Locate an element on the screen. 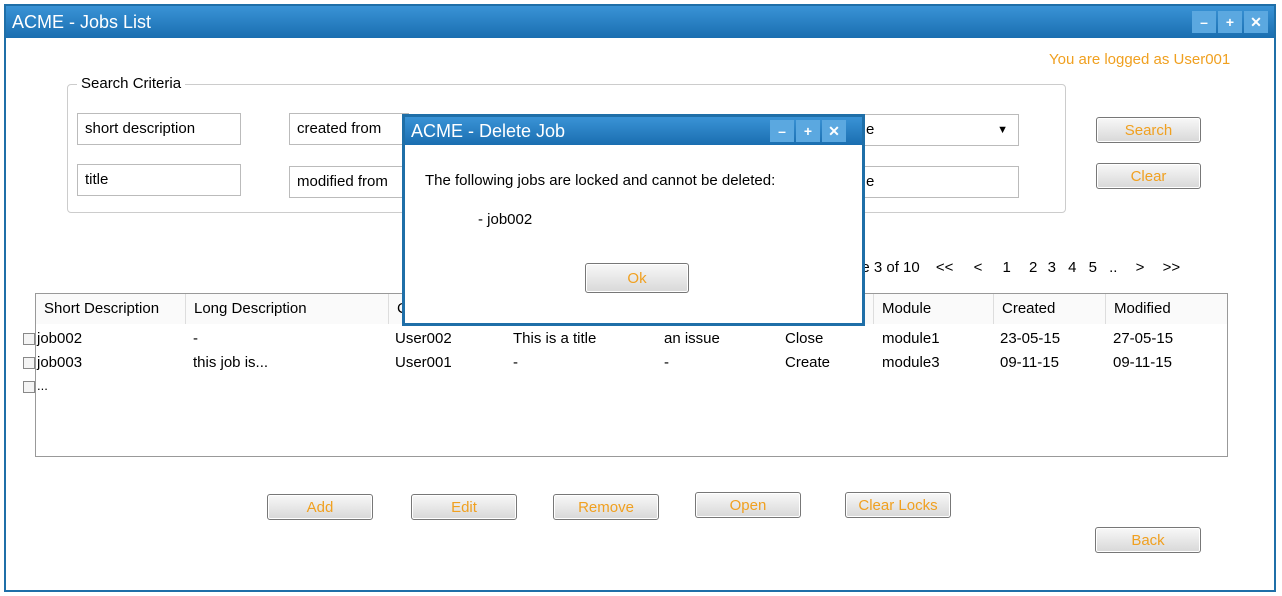  cell-created: 23-05-15 is located at coordinates (1030, 338).